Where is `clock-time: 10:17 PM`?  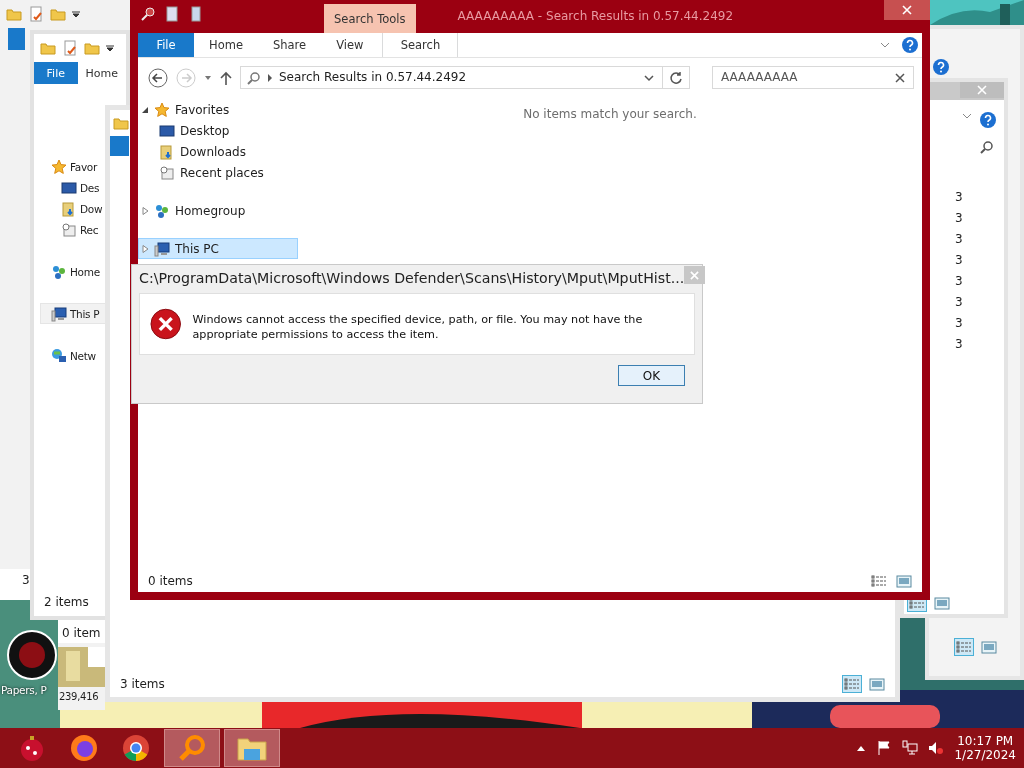 clock-time: 10:17 PM is located at coordinates (985, 740).